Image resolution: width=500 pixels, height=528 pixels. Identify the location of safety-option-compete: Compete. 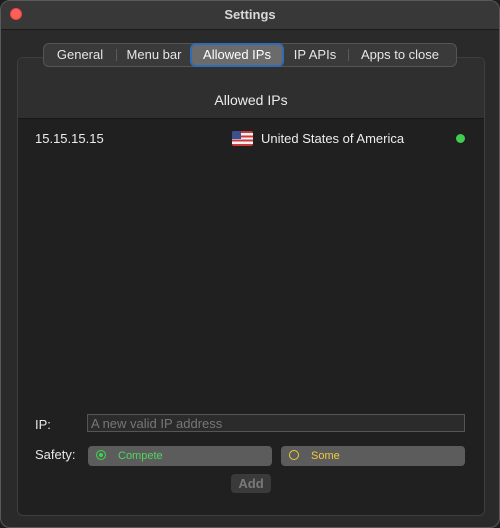
(180, 456).